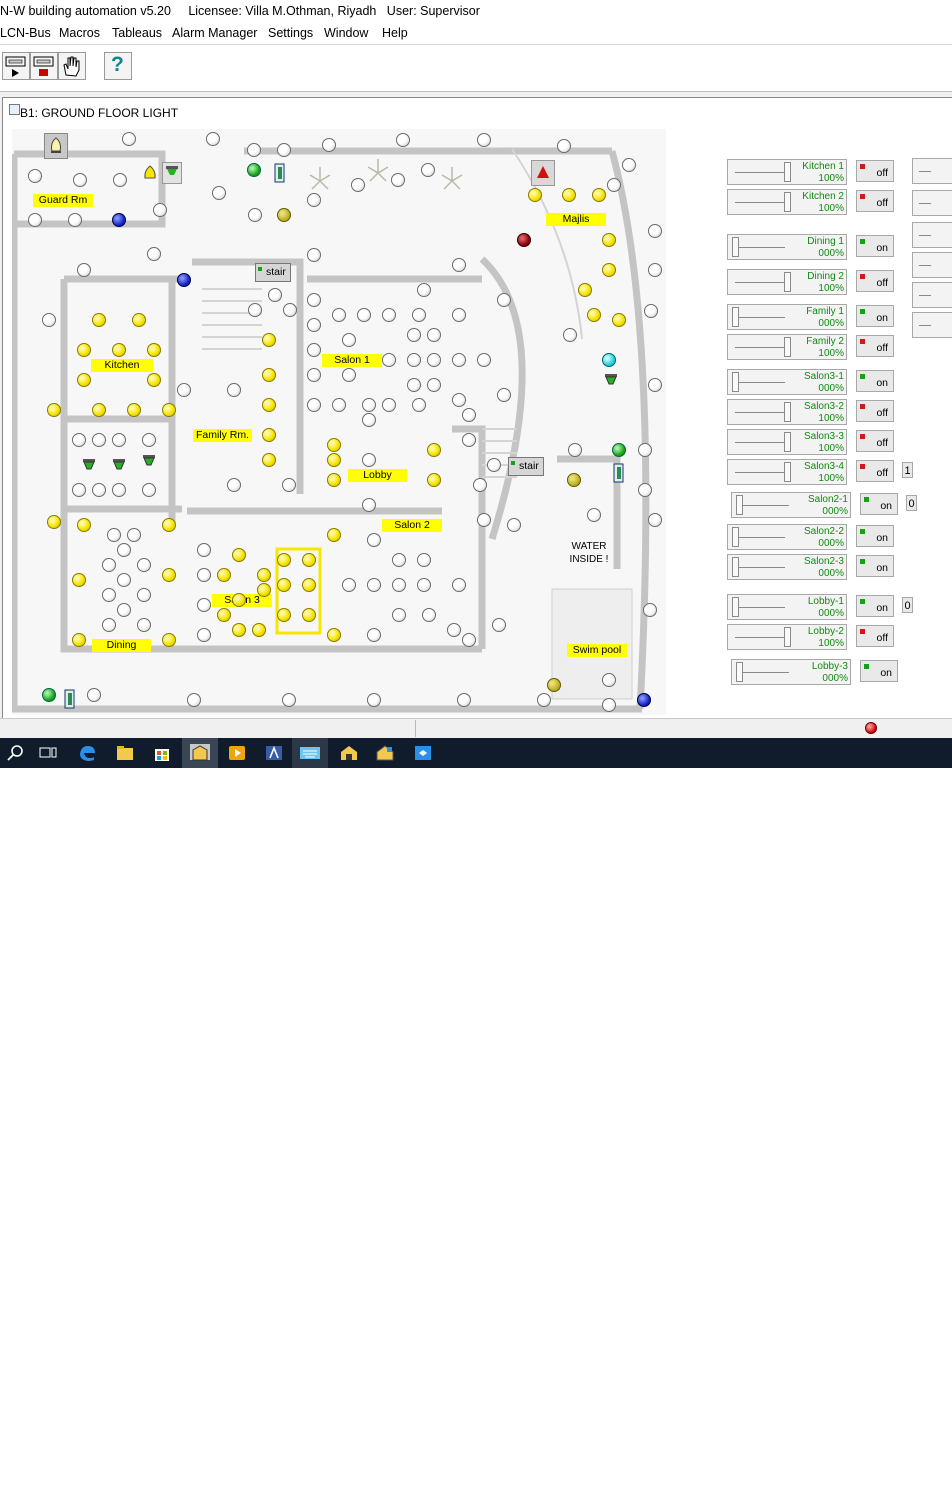  What do you see at coordinates (787, 472) in the screenshot?
I see `dimmer-slider: Salon3-4 100%` at bounding box center [787, 472].